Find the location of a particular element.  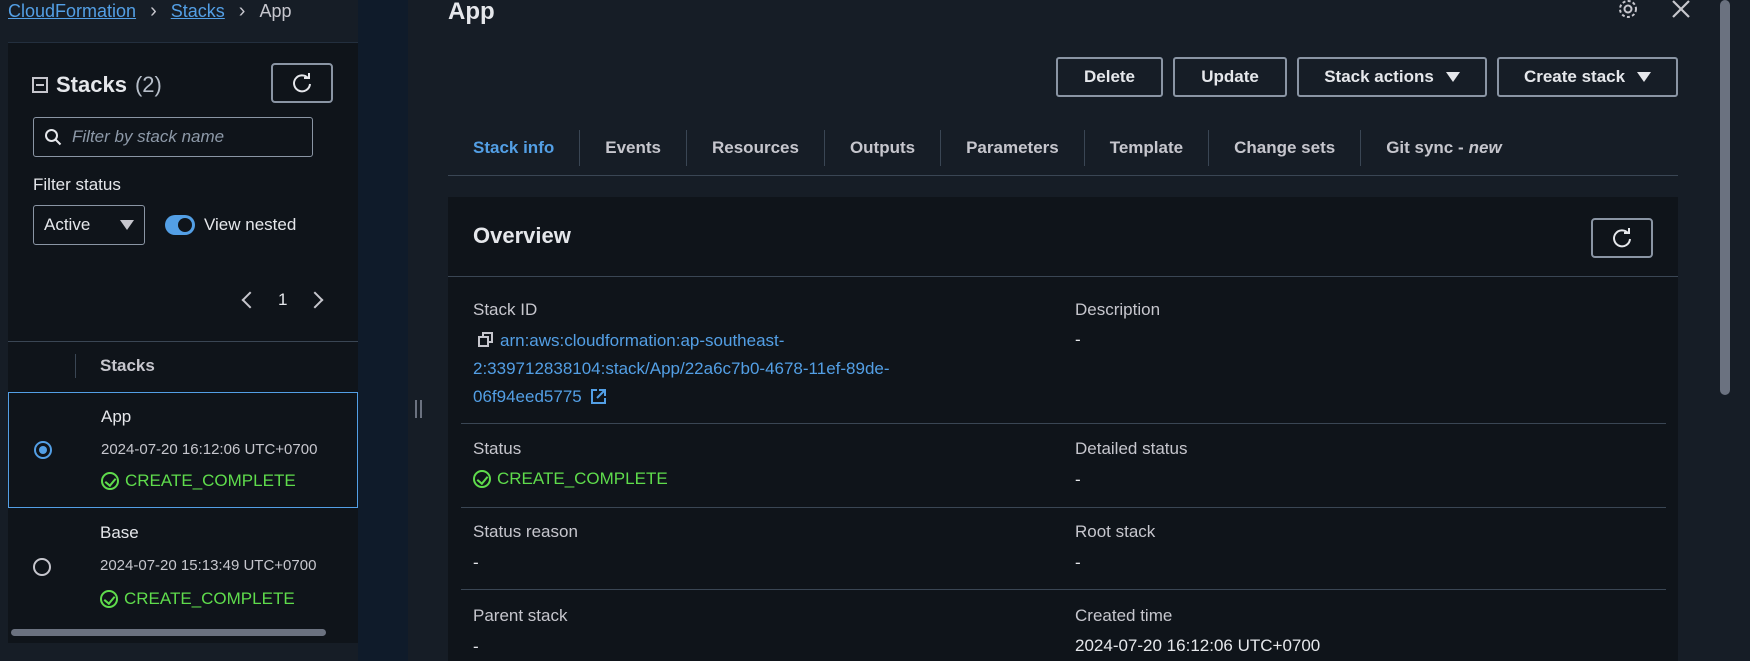

stacks-count: (2) is located at coordinates (148, 84).